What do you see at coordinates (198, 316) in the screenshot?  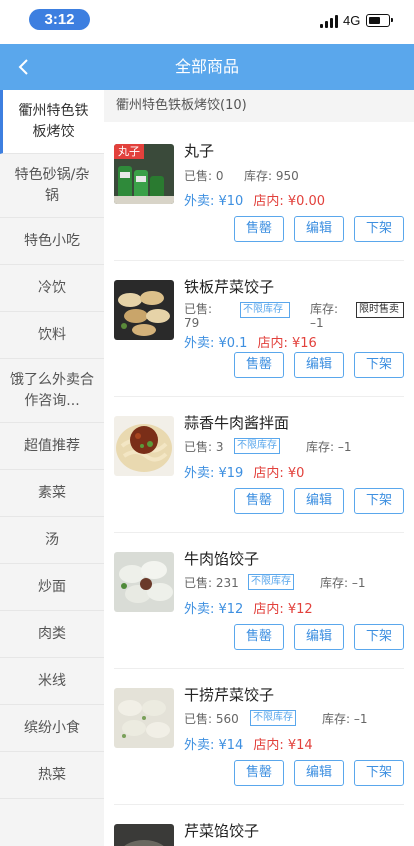 I see `sold-count: 已售: 79` at bounding box center [198, 316].